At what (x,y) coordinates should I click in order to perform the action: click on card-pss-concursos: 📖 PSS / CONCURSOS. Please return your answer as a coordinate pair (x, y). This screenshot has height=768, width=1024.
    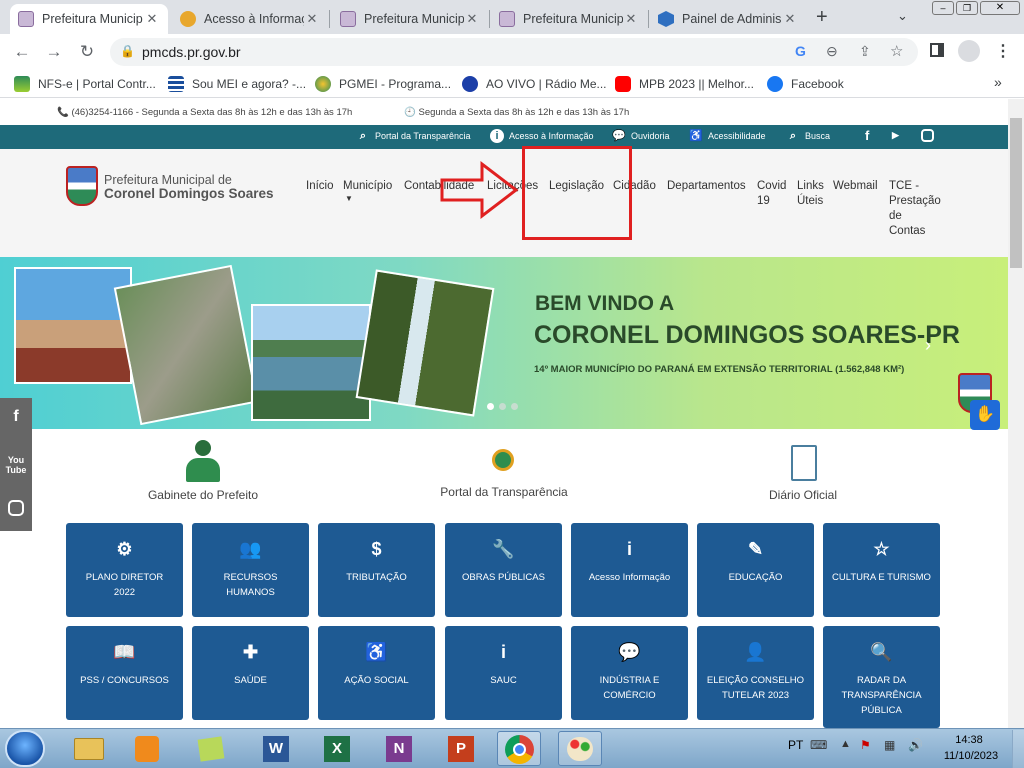
    Looking at the image, I should click on (124, 673).